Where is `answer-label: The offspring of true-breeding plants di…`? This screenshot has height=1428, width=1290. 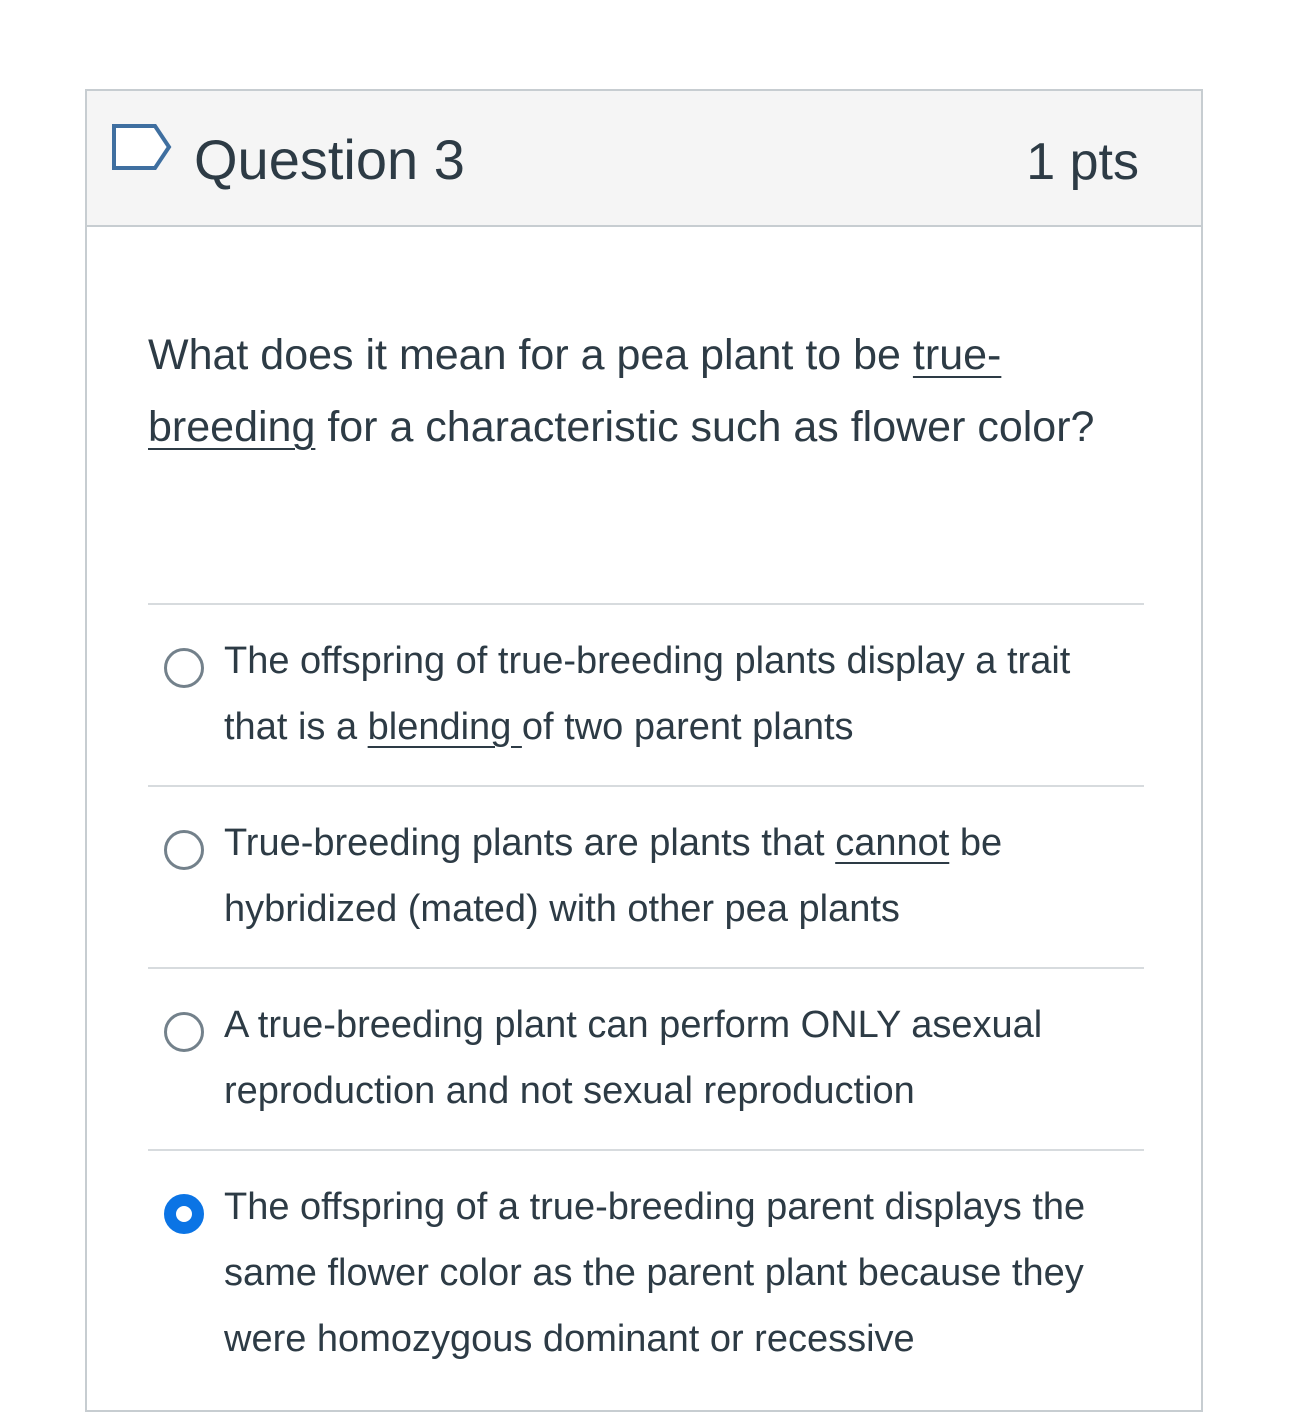
answer-label: The offspring of true-breeding plants di… is located at coordinates (647, 694).